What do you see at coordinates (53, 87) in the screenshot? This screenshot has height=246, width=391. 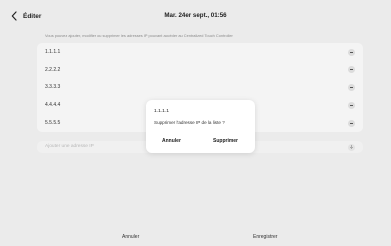 I see `ip-address: 3.3.3.3` at bounding box center [53, 87].